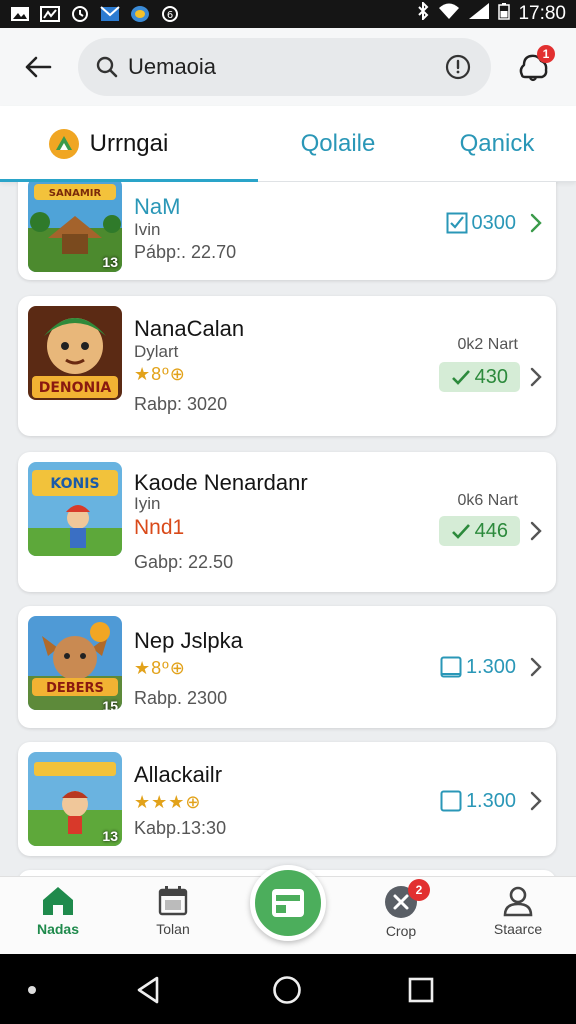 This screenshot has width=576, height=1024. What do you see at coordinates (287, 799) in the screenshot?
I see `list-item: 13 Allackailr ★★★⊕ Kabp.13:30 1.300` at bounding box center [287, 799].